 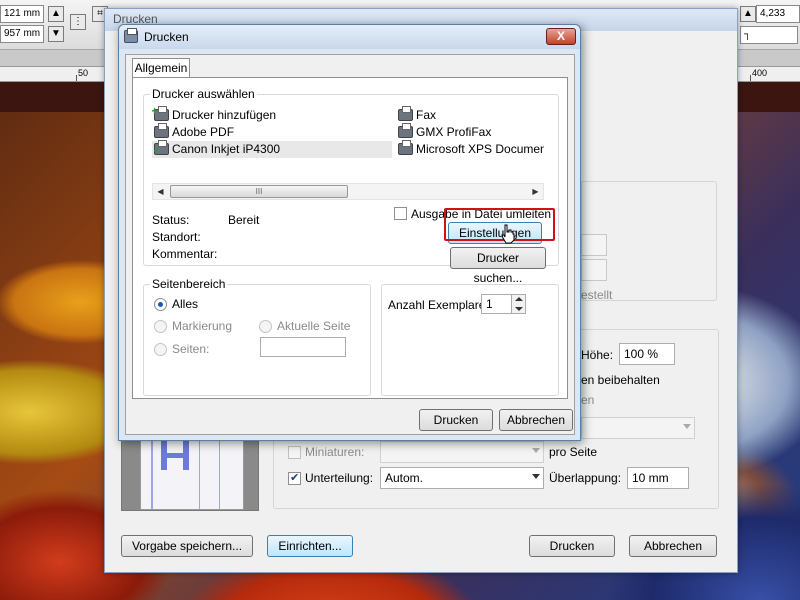 I want to click on disabled-select, so click(x=638, y=428).